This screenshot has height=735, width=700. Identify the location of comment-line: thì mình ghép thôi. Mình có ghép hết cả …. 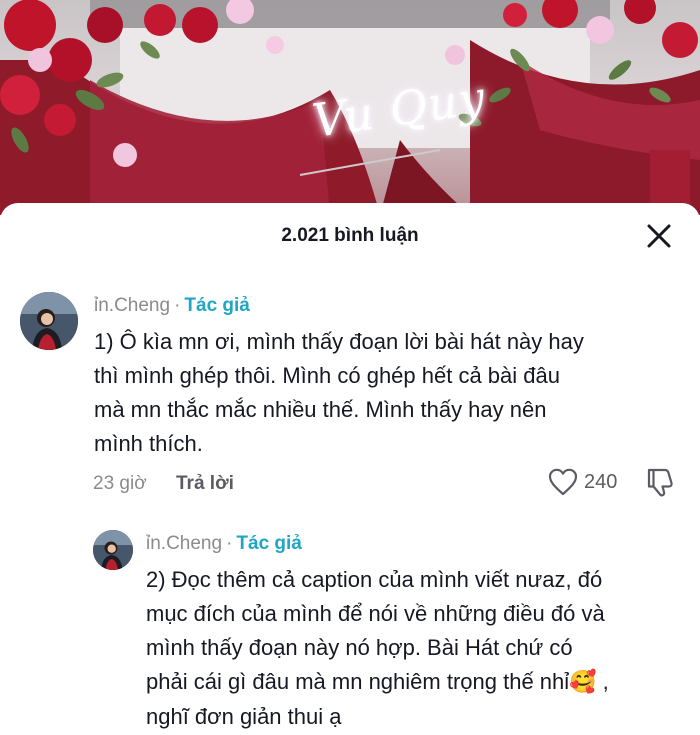
(327, 375).